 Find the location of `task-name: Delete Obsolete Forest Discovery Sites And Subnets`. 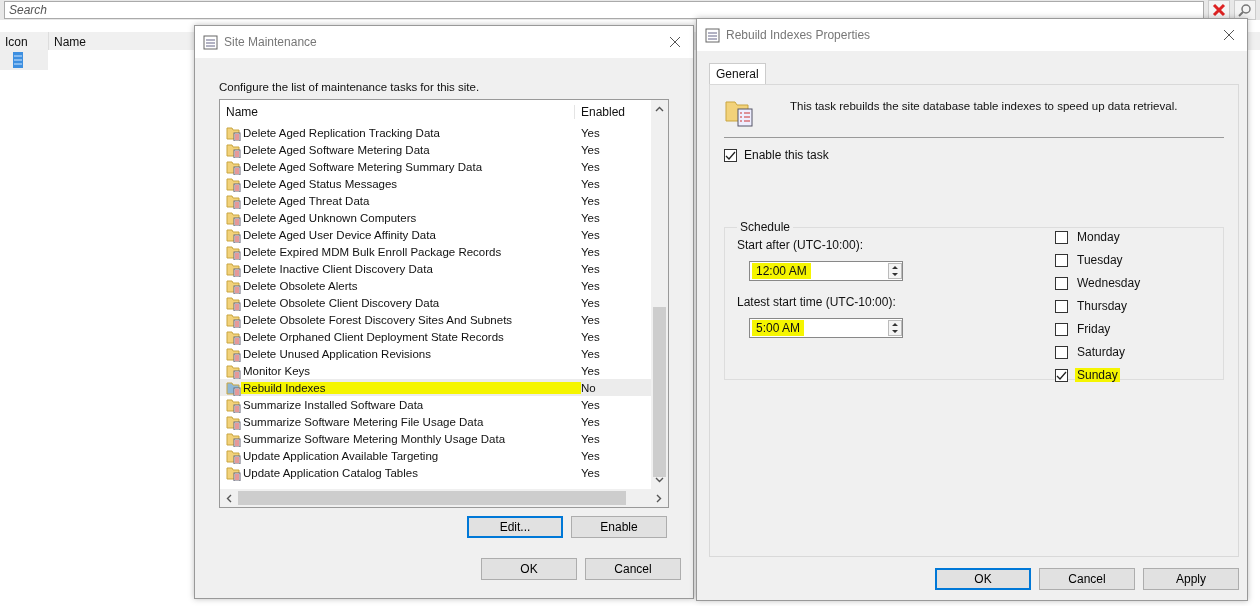

task-name: Delete Obsolete Forest Discovery Sites And Subnets is located at coordinates (378, 319).